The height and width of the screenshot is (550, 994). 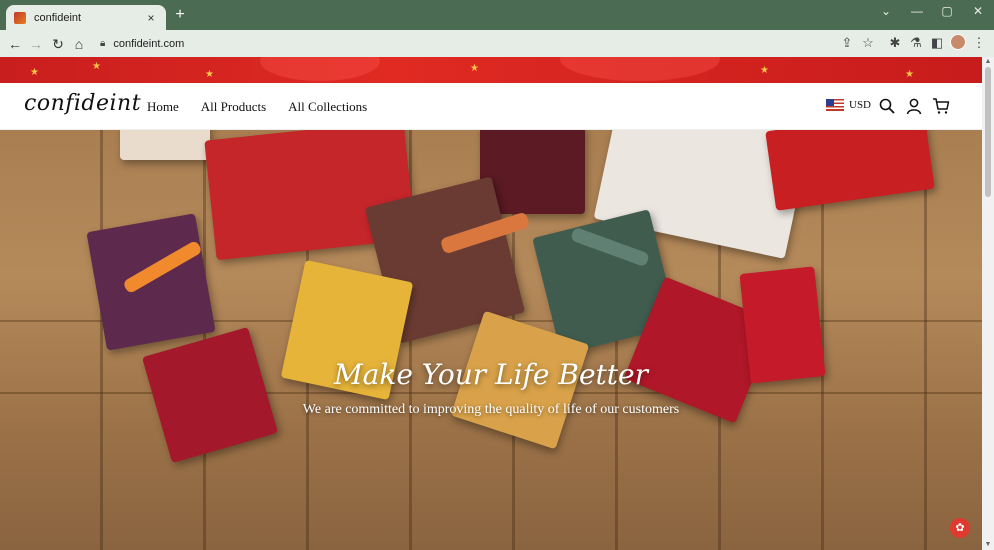 I want to click on extensions-icon: ✱, so click(x=895, y=43).